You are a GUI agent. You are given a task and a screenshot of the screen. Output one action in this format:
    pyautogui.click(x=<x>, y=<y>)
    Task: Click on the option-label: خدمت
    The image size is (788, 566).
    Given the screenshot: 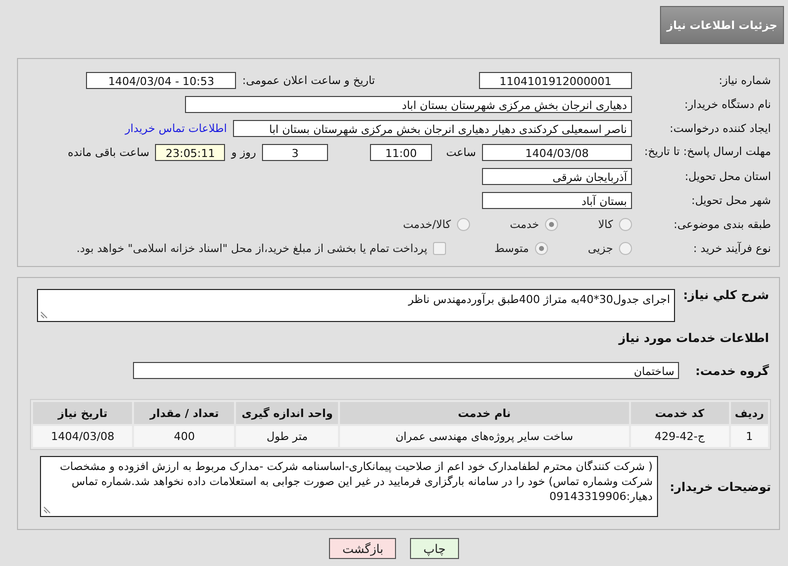 What is the action you would take?
    pyautogui.click(x=525, y=224)
    